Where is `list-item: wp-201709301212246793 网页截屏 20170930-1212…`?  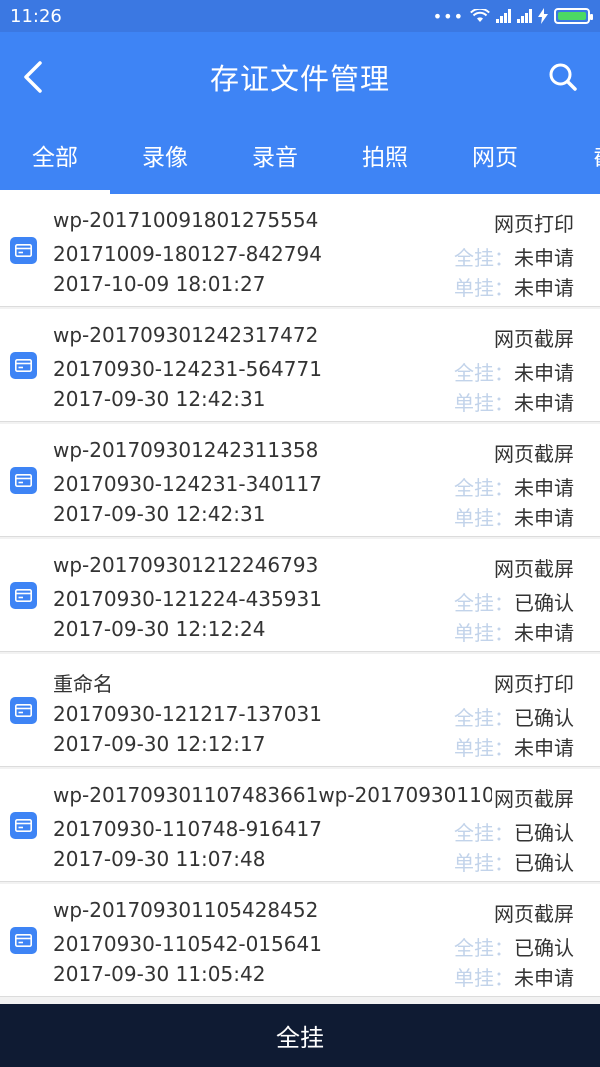 list-item: wp-201709301212246793 网页截屏 20170930-1212… is located at coordinates (300, 595).